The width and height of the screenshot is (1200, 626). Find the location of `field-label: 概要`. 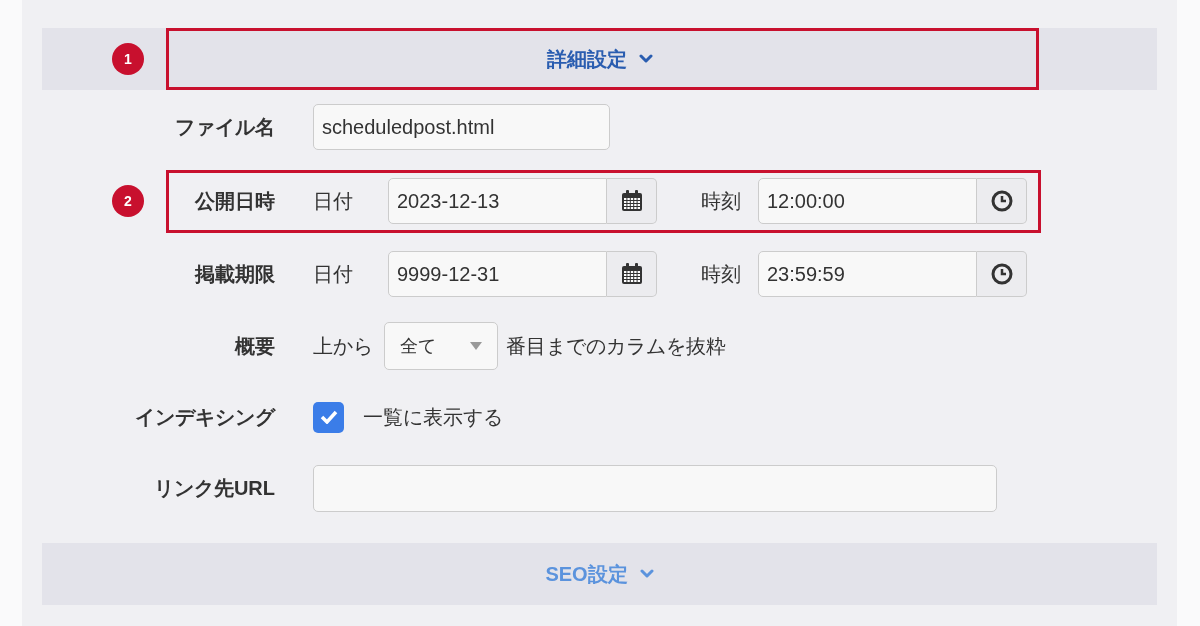

field-label: 概要 is located at coordinates (255, 346).